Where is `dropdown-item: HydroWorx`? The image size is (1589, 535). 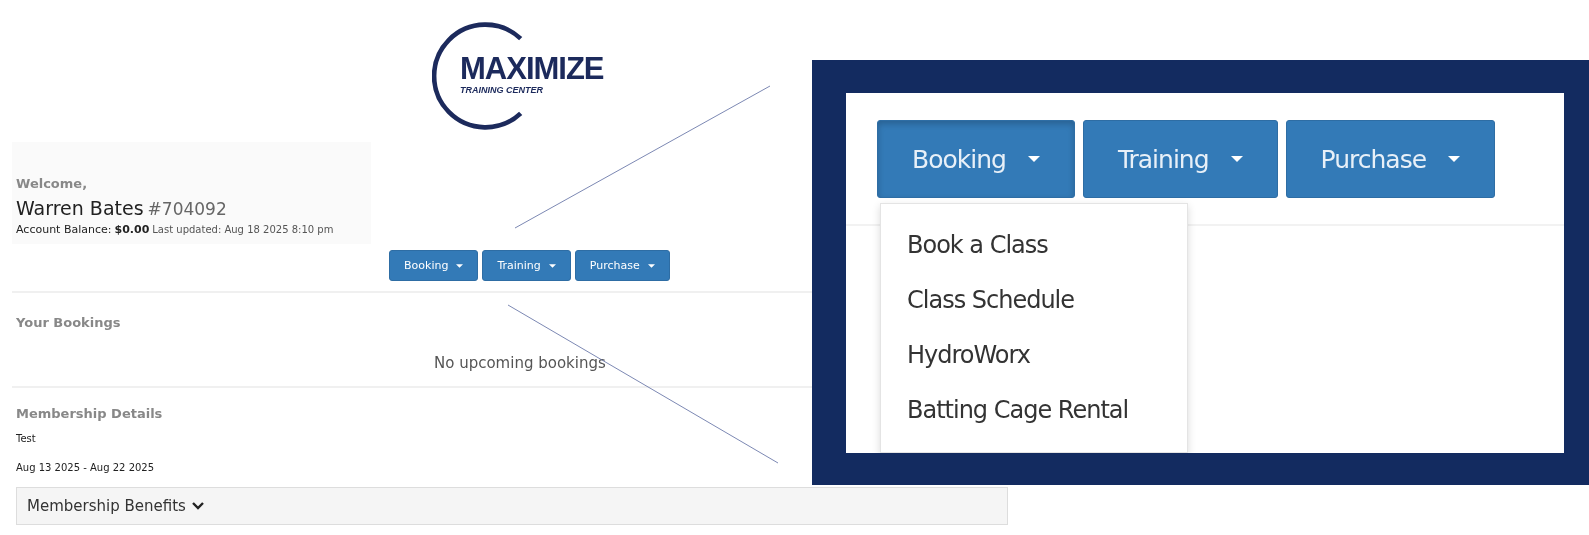 dropdown-item: HydroWorx is located at coordinates (1034, 355).